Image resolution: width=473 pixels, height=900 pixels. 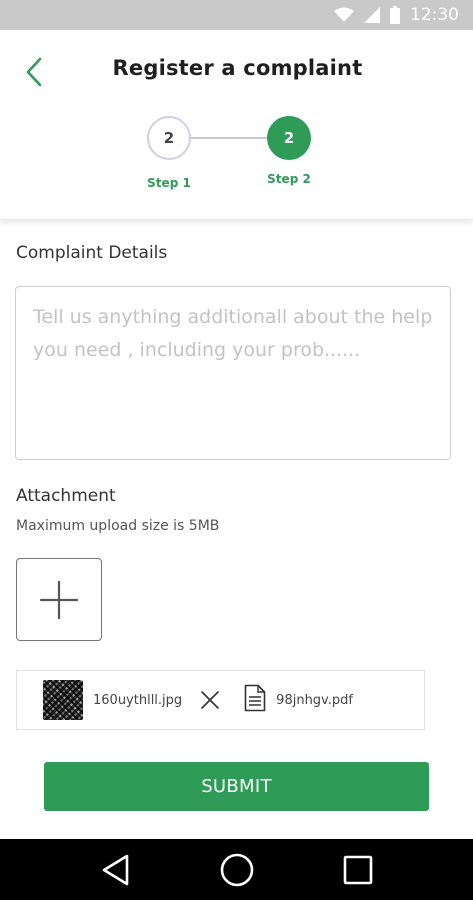 What do you see at coordinates (344, 15) in the screenshot?
I see `wifi-icon` at bounding box center [344, 15].